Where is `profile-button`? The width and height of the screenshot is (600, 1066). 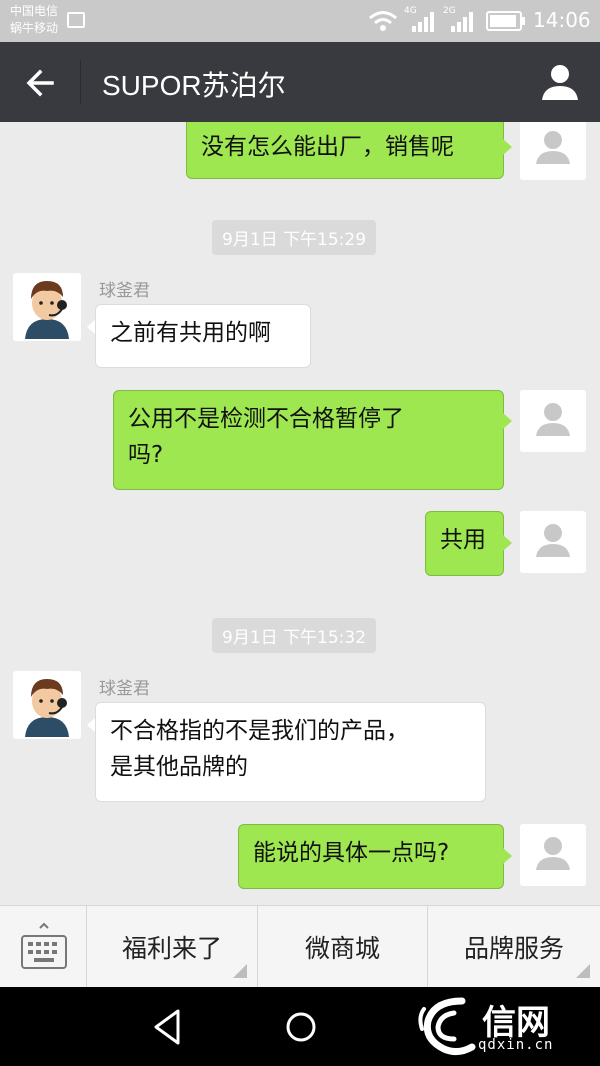 profile-button is located at coordinates (560, 82).